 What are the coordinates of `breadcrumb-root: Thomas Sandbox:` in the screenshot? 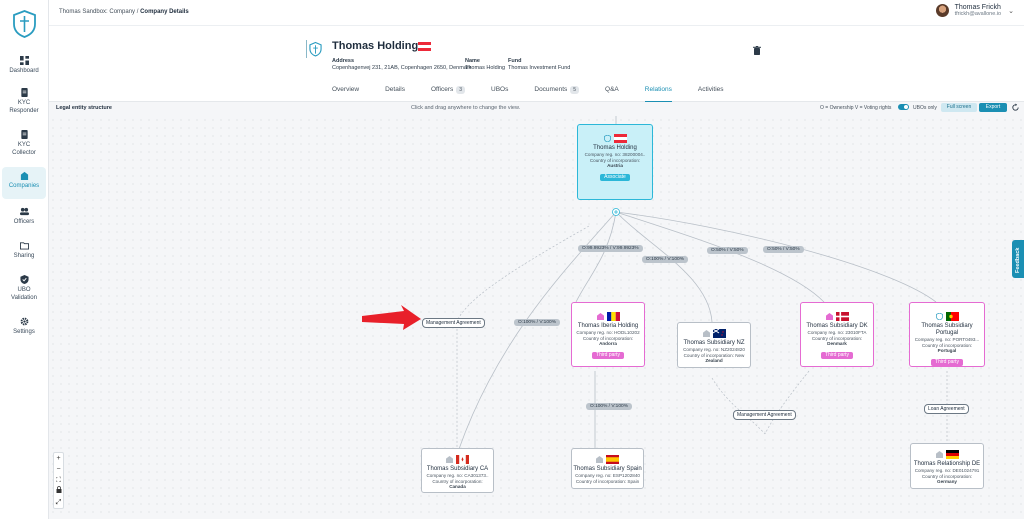 It's located at (83, 12).